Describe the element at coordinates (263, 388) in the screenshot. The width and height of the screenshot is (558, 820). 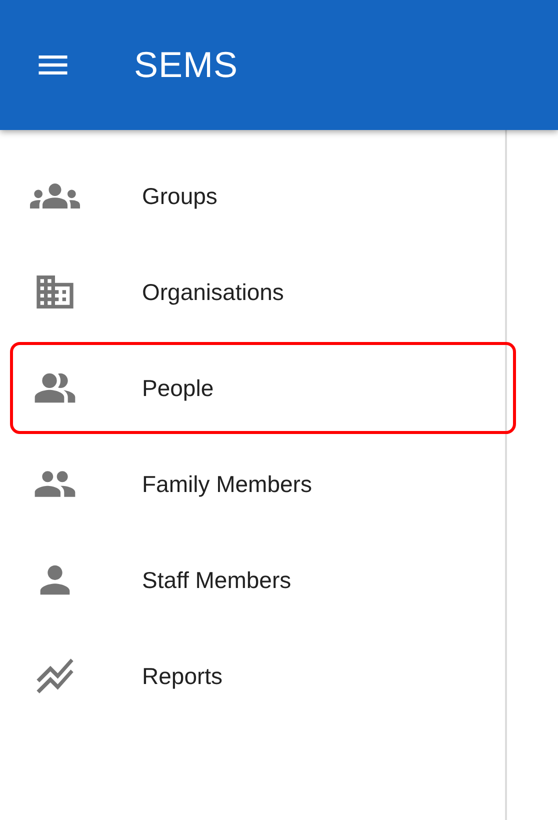
I see `highlighted-sidebar-item: People` at that location.